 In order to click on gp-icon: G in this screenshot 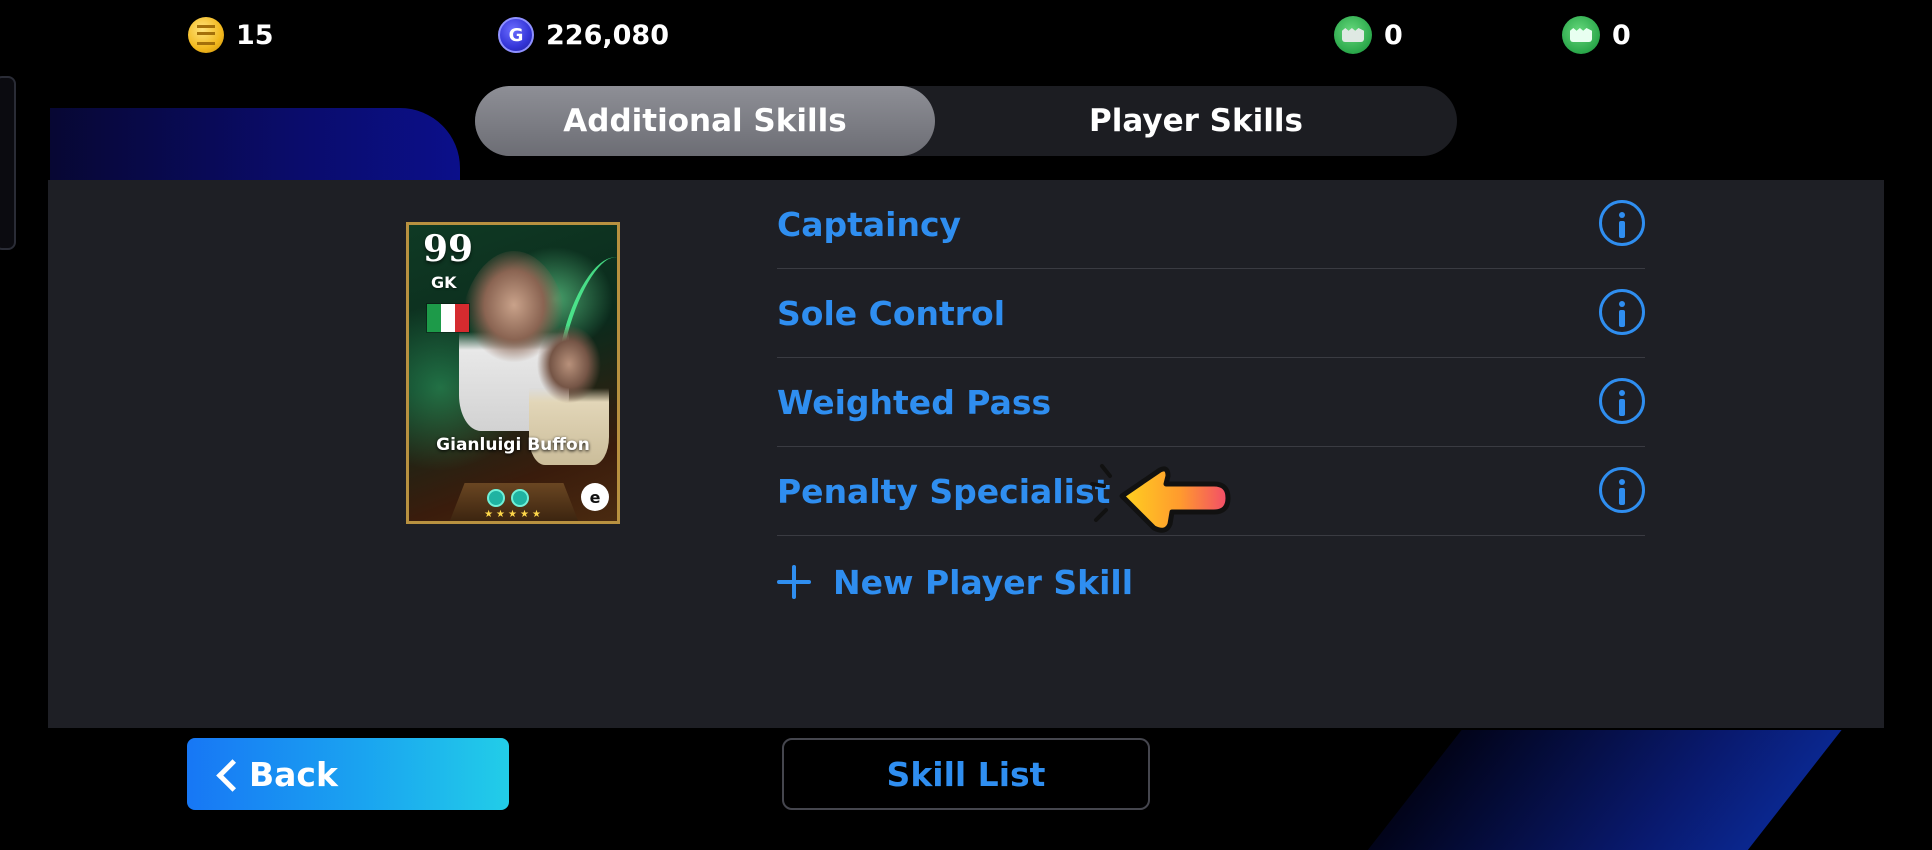, I will do `click(516, 35)`.